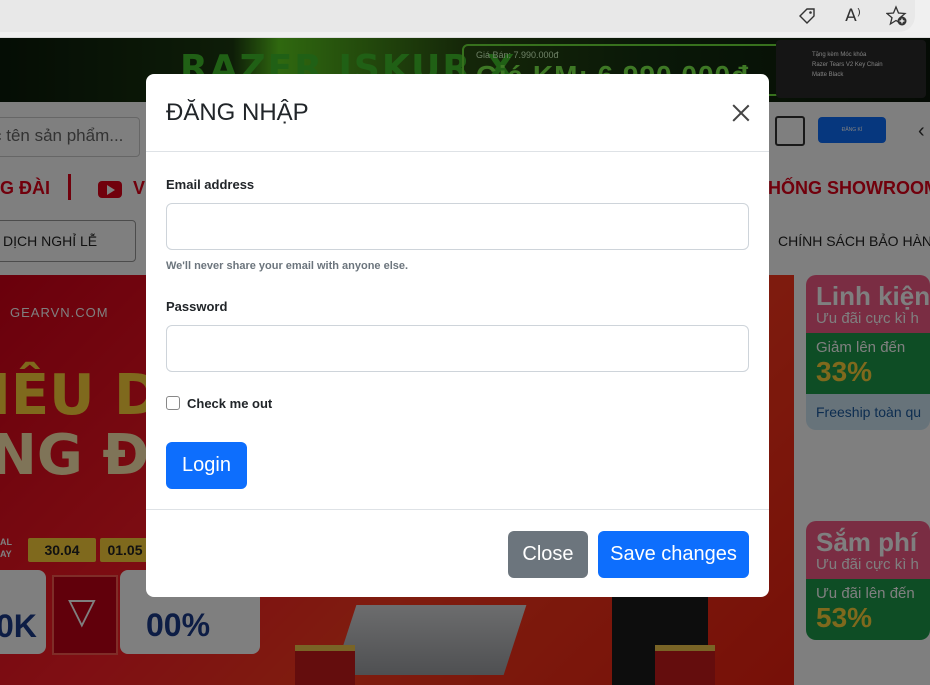 The image size is (930, 685). I want to click on password-field, so click(457, 348).